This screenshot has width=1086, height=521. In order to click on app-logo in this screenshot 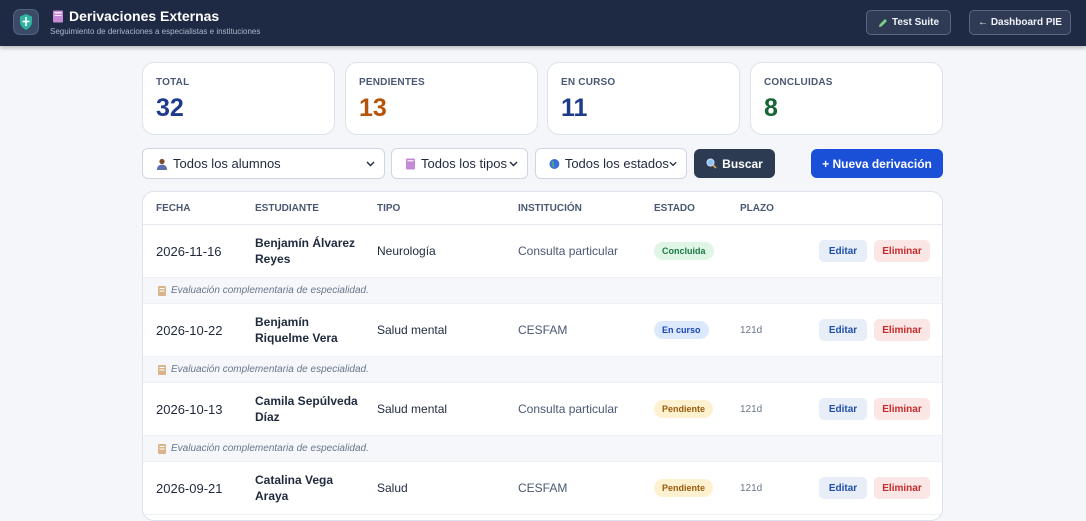, I will do `click(26, 22)`.